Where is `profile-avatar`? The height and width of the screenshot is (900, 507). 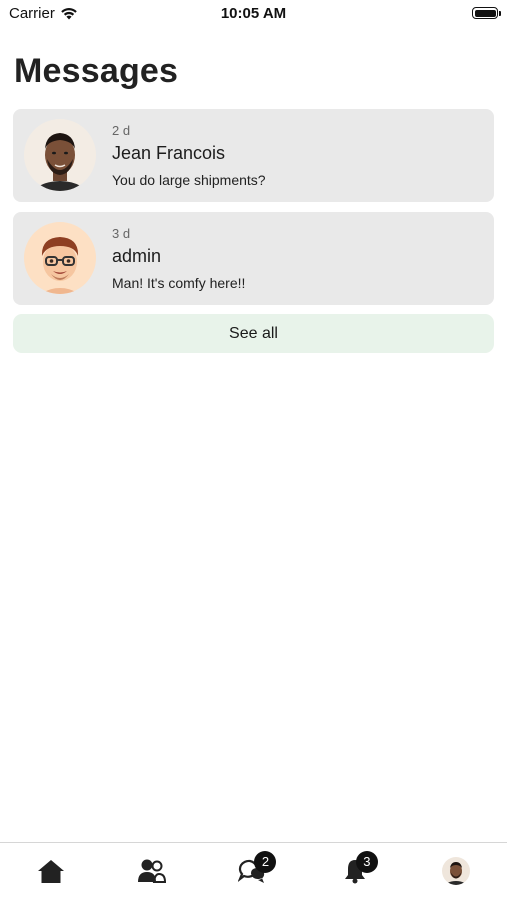
profile-avatar is located at coordinates (456, 870).